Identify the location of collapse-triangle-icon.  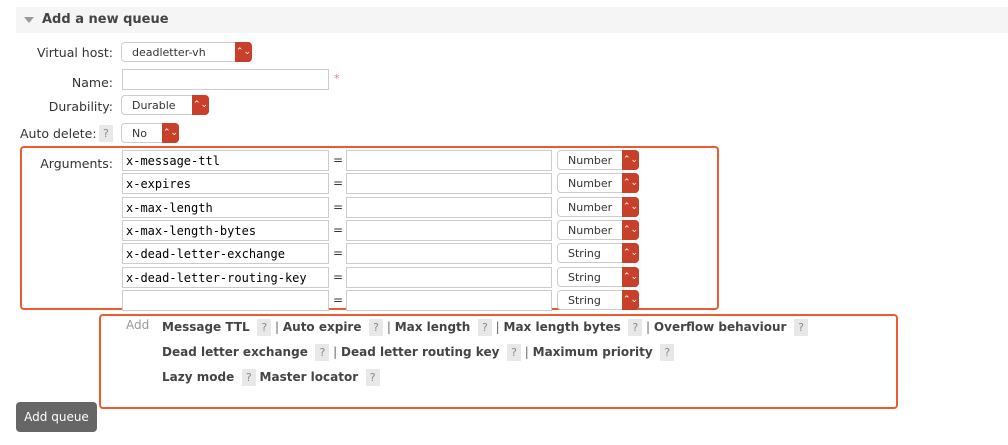
(29, 20).